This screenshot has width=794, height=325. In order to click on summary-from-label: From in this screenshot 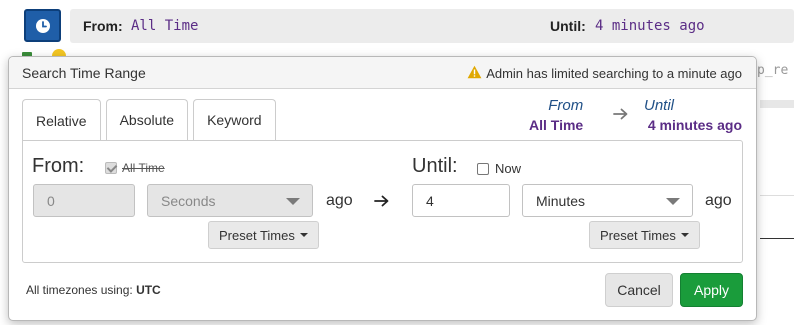, I will do `click(566, 105)`.